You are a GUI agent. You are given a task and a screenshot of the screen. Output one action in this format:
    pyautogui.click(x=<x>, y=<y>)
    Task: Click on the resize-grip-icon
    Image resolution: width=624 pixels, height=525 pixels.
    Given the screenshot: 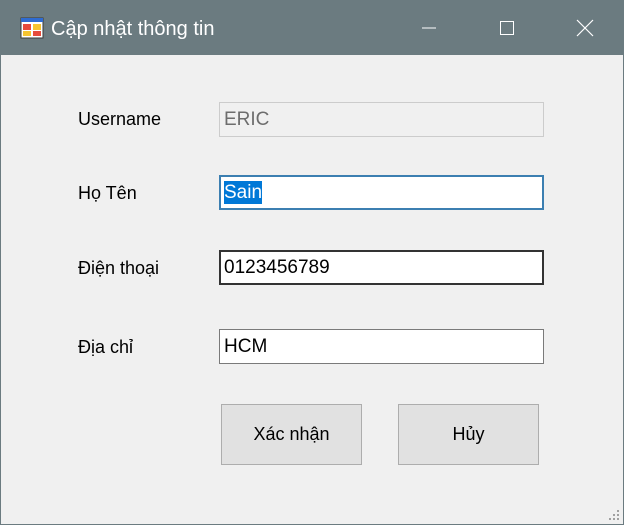 What is the action you would take?
    pyautogui.click(x=613, y=514)
    